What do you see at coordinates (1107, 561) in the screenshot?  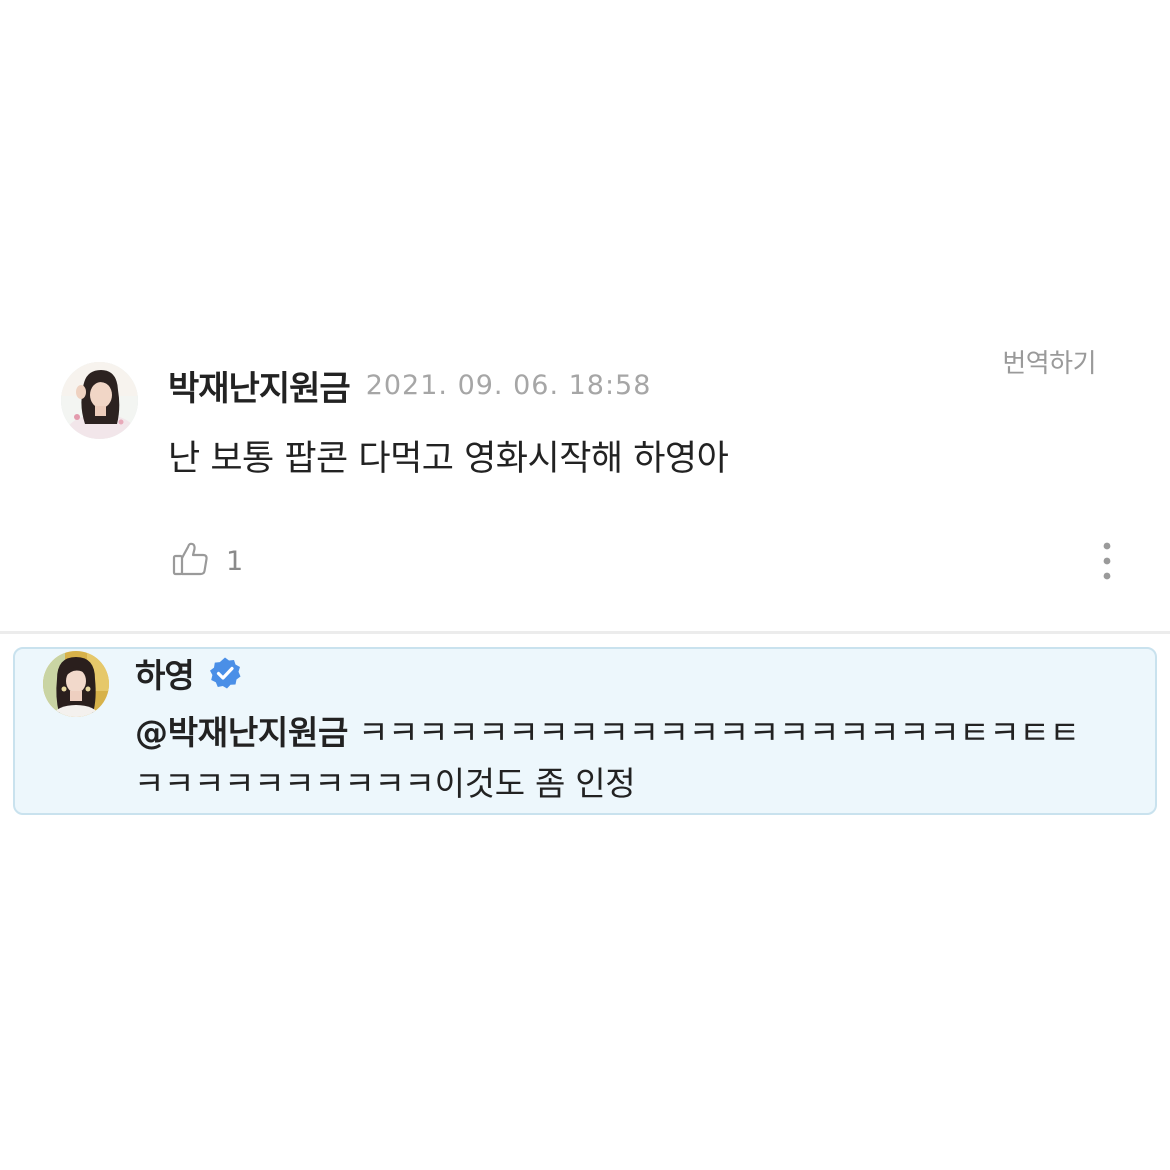 I see `more-options-button` at bounding box center [1107, 561].